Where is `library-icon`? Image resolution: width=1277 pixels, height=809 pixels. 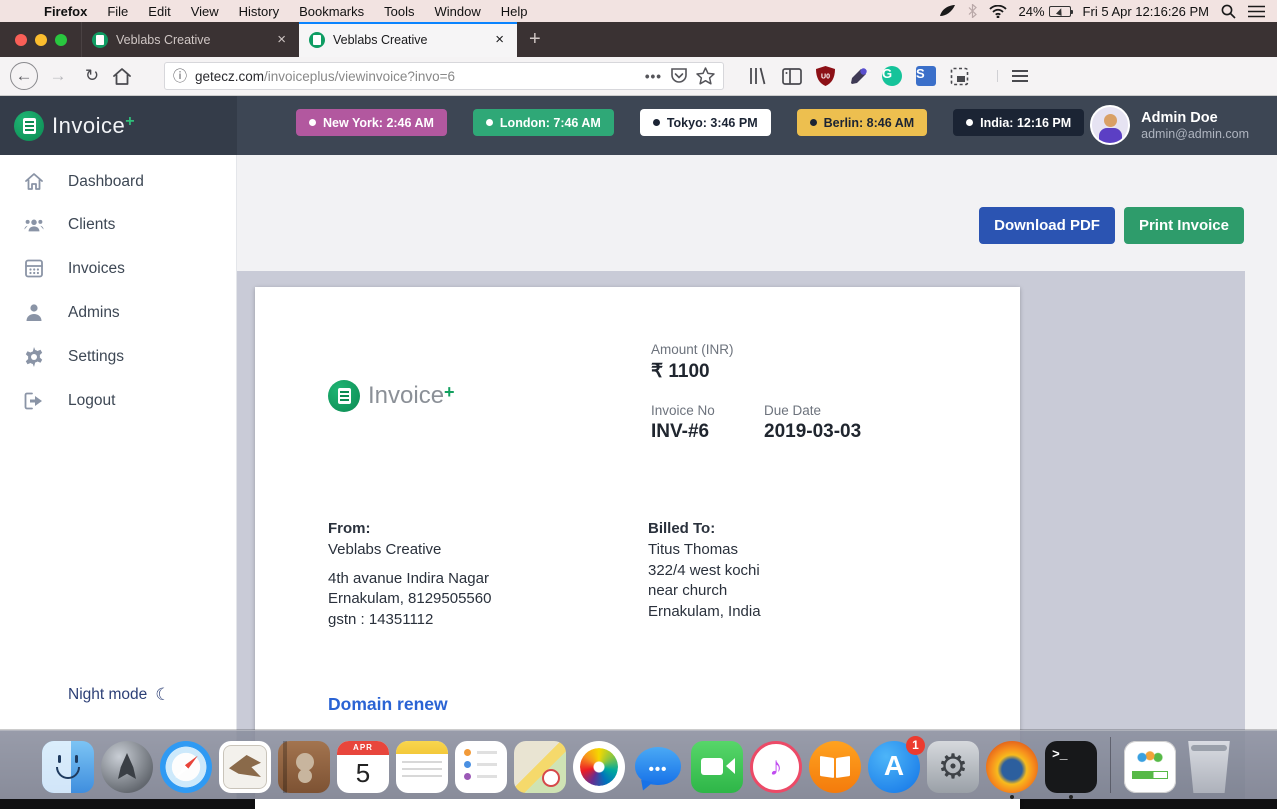 library-icon is located at coordinates (758, 76).